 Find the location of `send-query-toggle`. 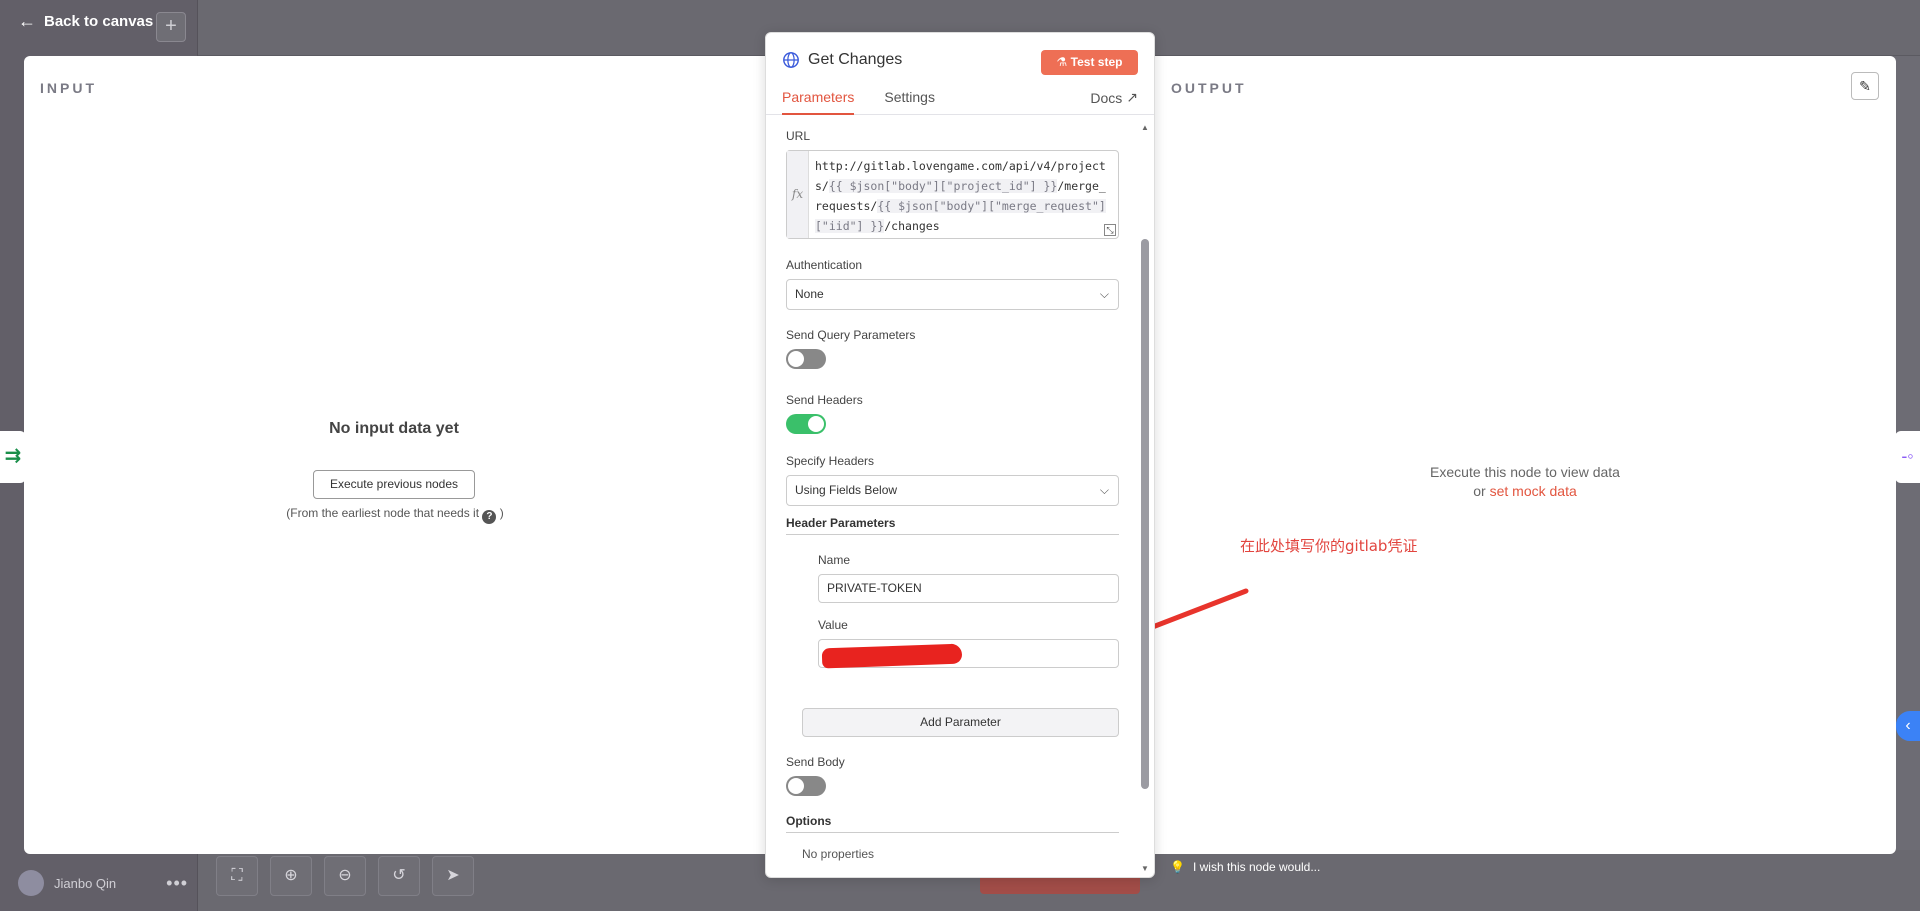

send-query-toggle is located at coordinates (806, 359).